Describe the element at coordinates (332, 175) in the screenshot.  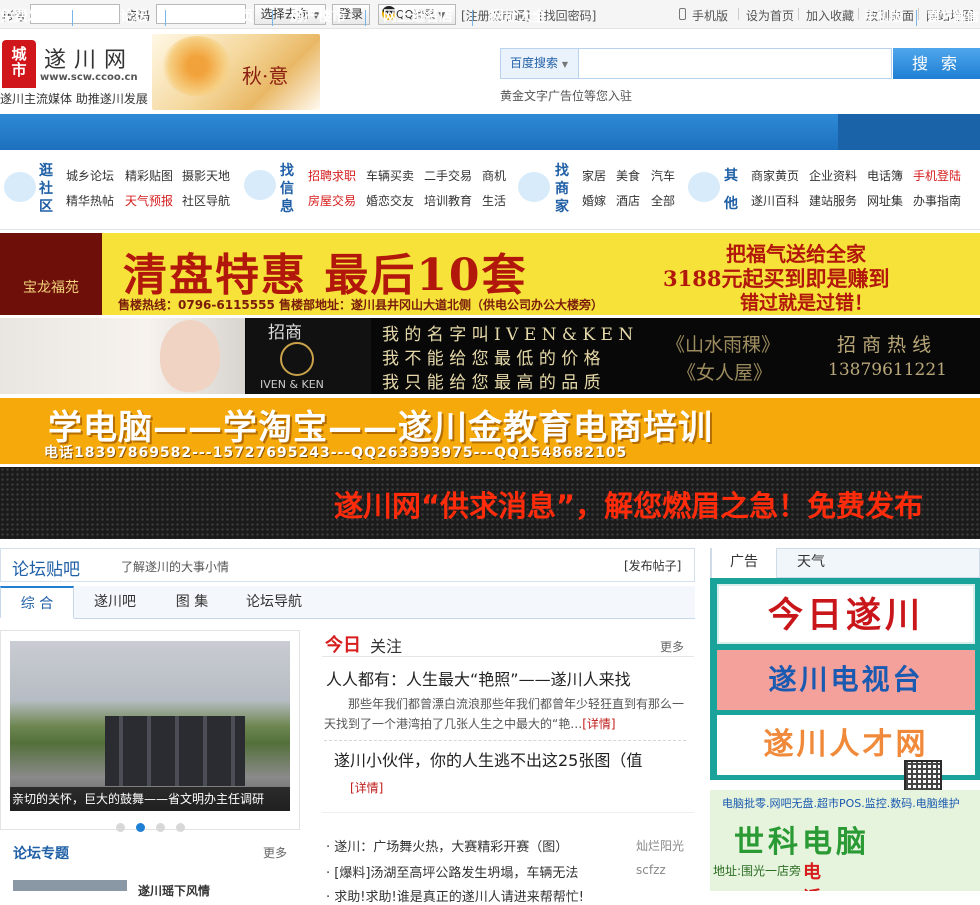
I see `cat-link-jobs: 招聘求职` at that location.